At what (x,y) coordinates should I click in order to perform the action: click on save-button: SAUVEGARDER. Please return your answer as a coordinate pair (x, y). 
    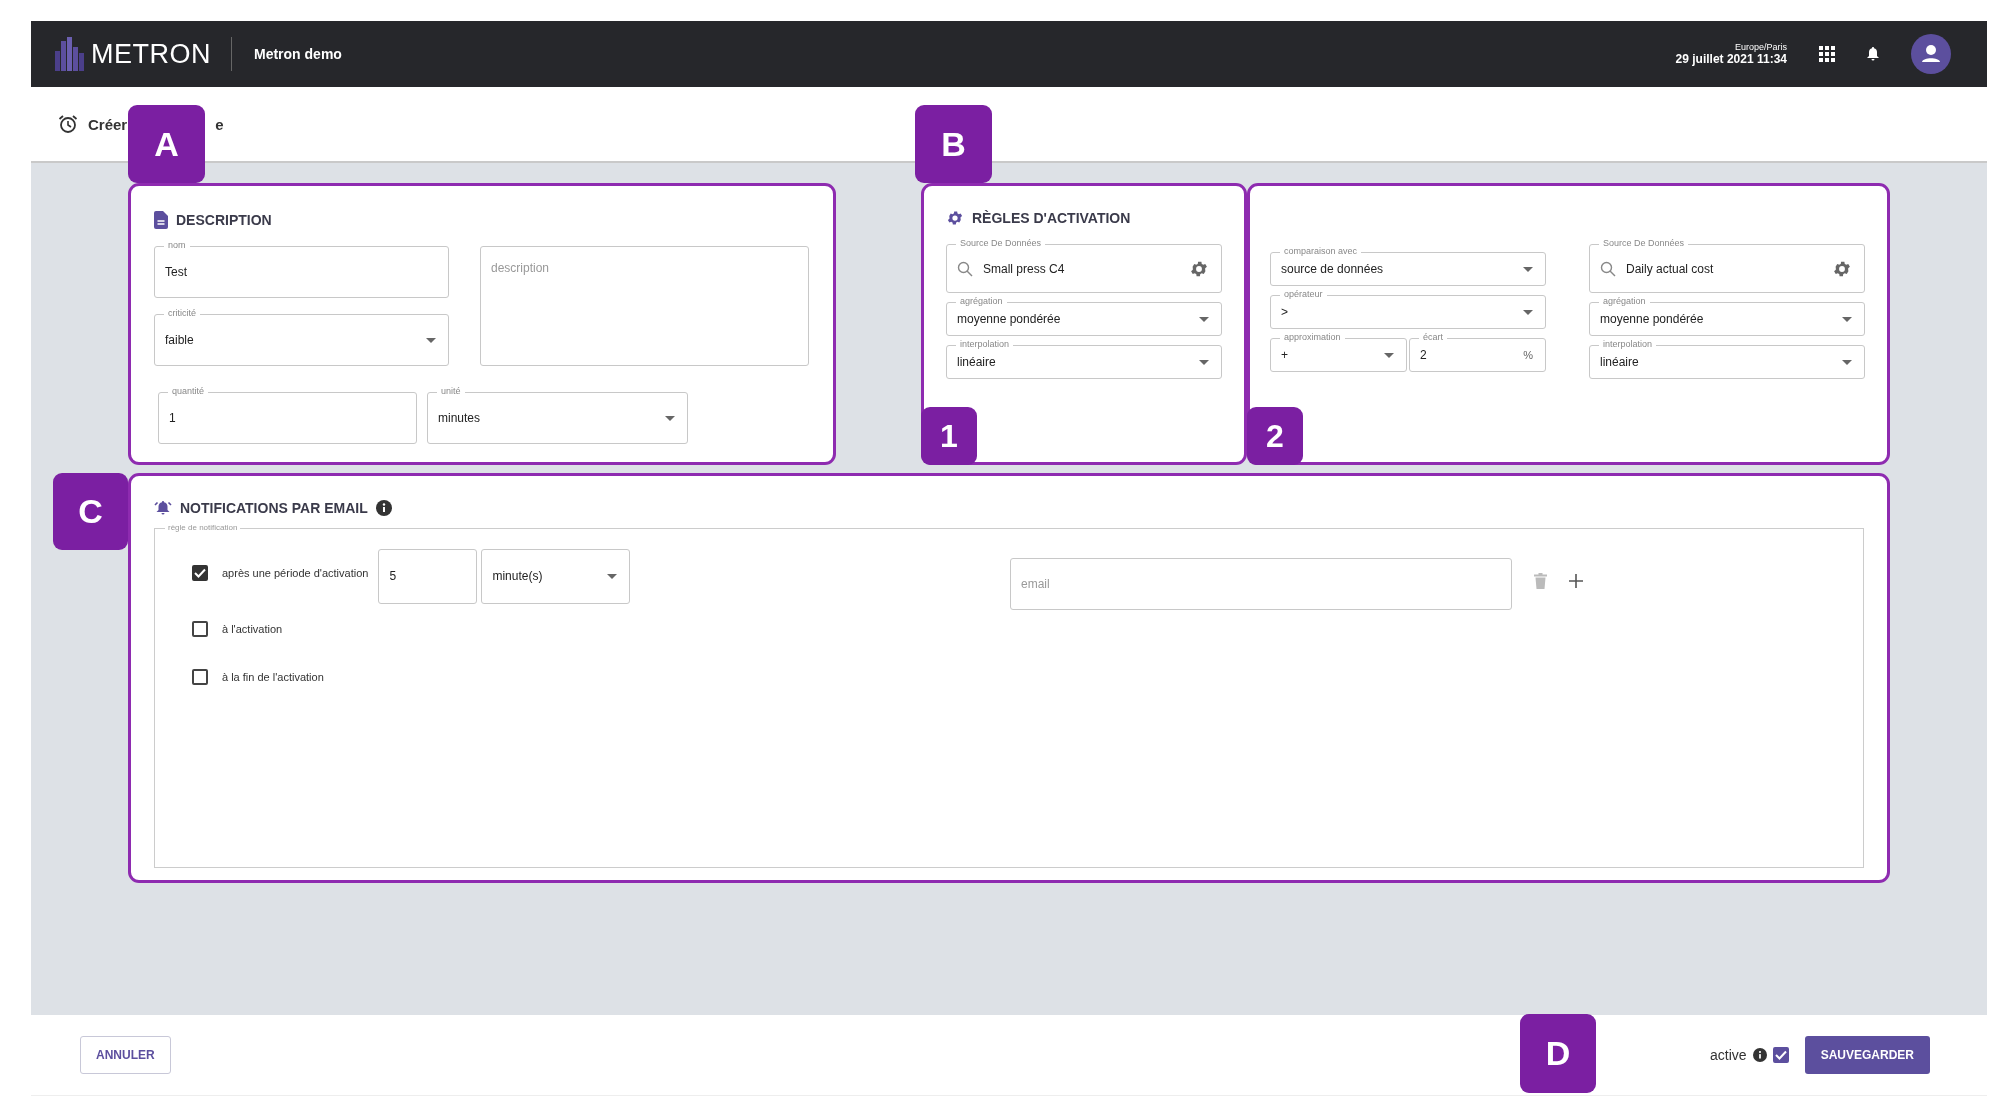
    Looking at the image, I should click on (1867, 1055).